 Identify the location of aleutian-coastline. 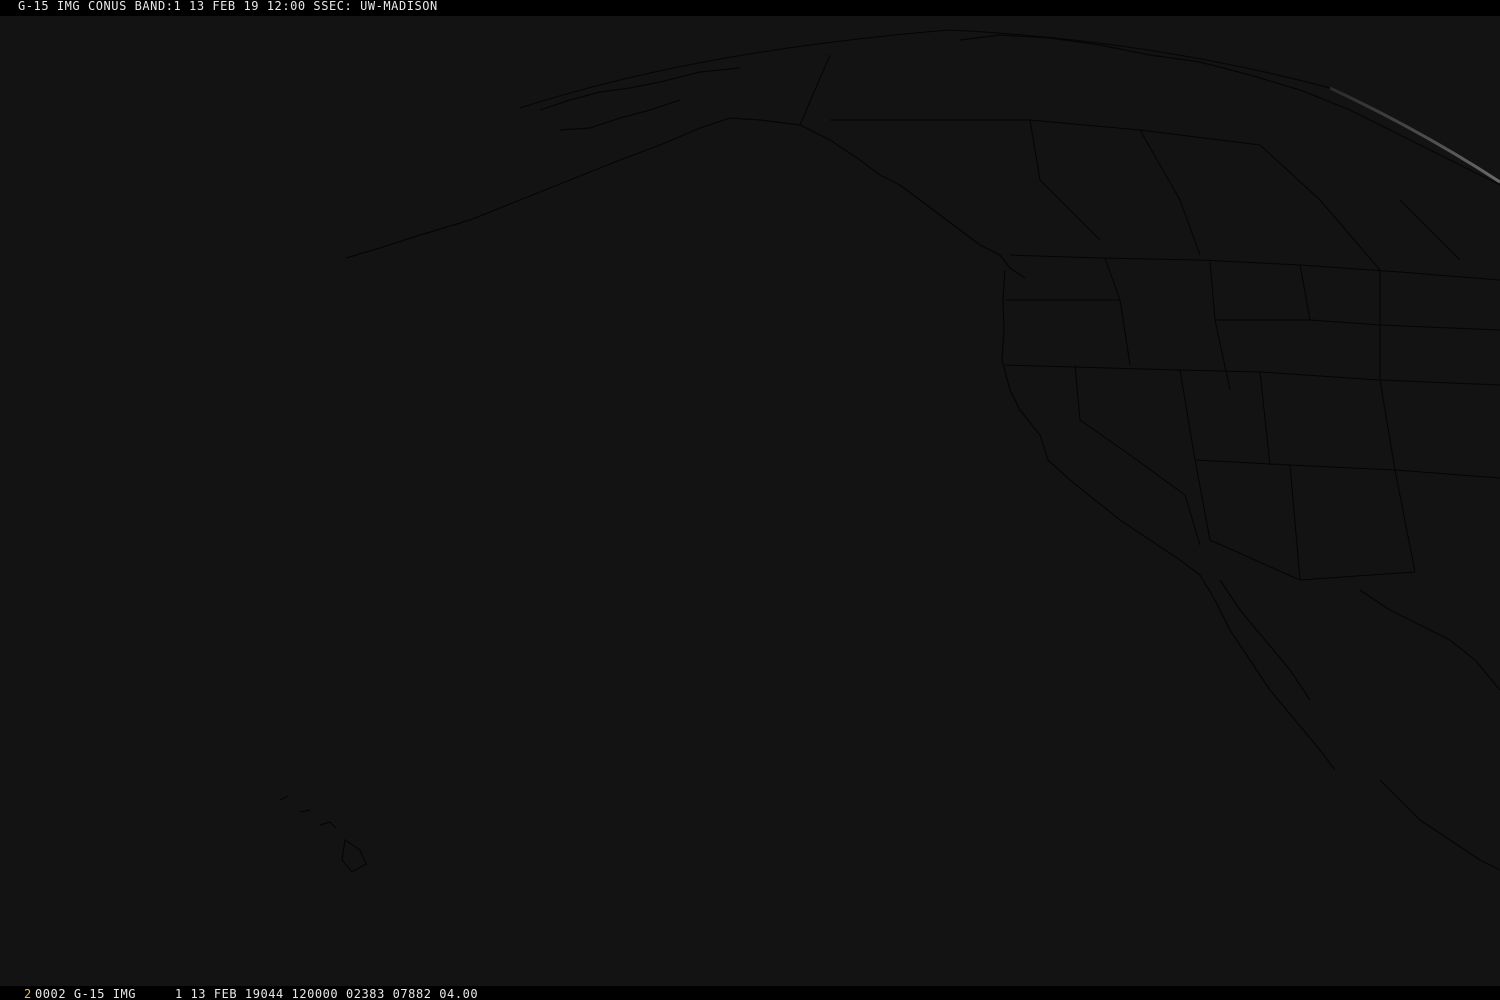
(573, 188).